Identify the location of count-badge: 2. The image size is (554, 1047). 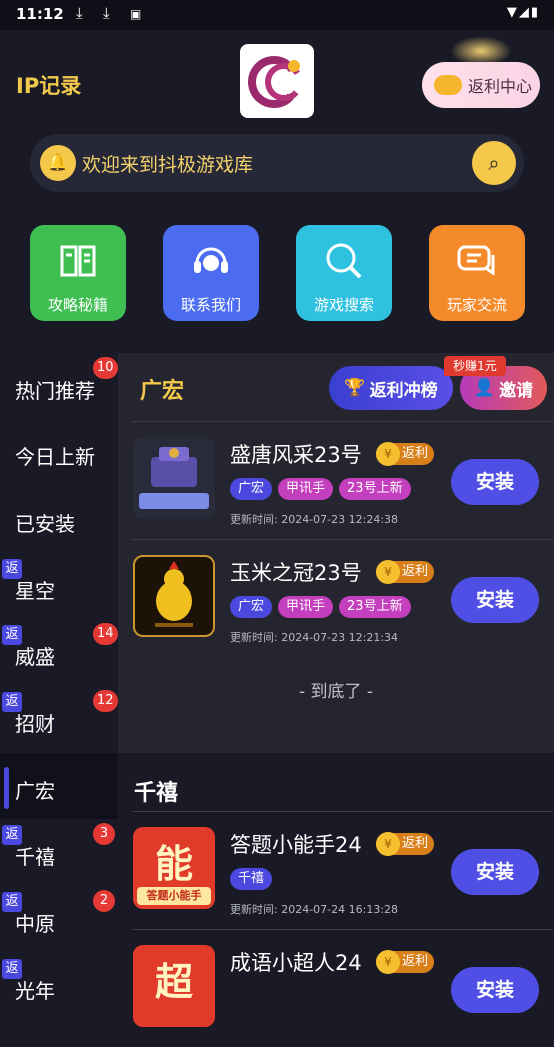
(104, 901).